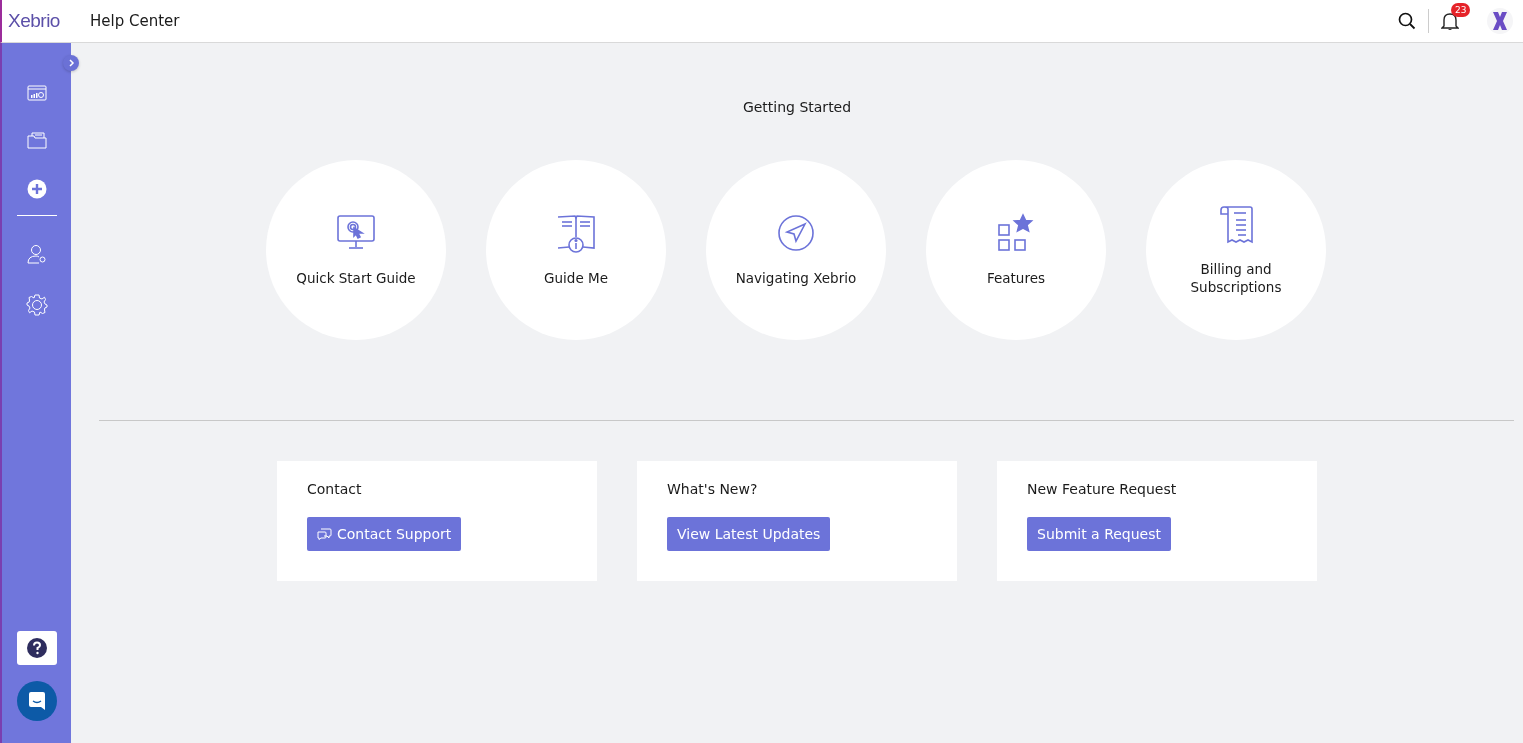 This screenshot has width=1523, height=743. I want to click on topic-button: Guide Me, so click(576, 250).